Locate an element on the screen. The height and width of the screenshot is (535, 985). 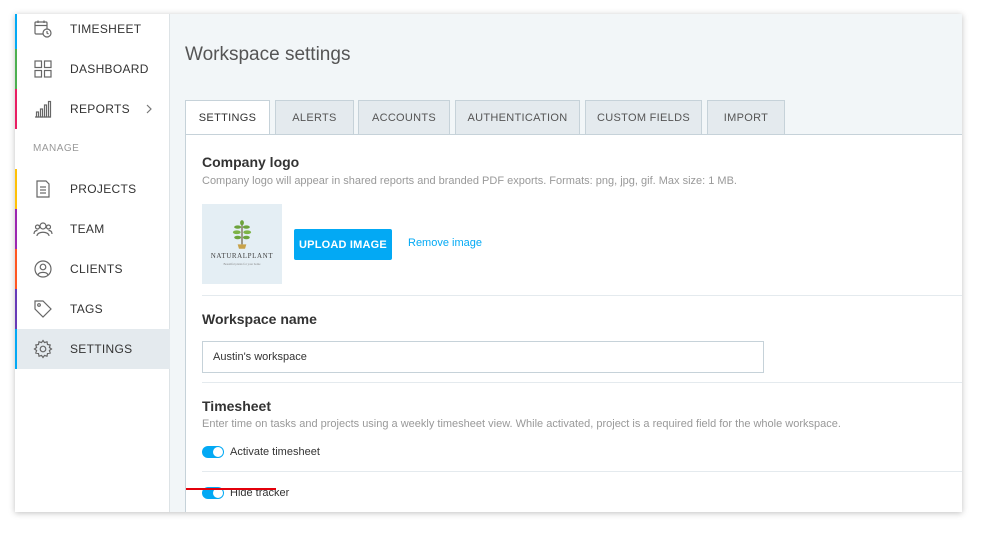
toggle-knob is located at coordinates (218, 452).